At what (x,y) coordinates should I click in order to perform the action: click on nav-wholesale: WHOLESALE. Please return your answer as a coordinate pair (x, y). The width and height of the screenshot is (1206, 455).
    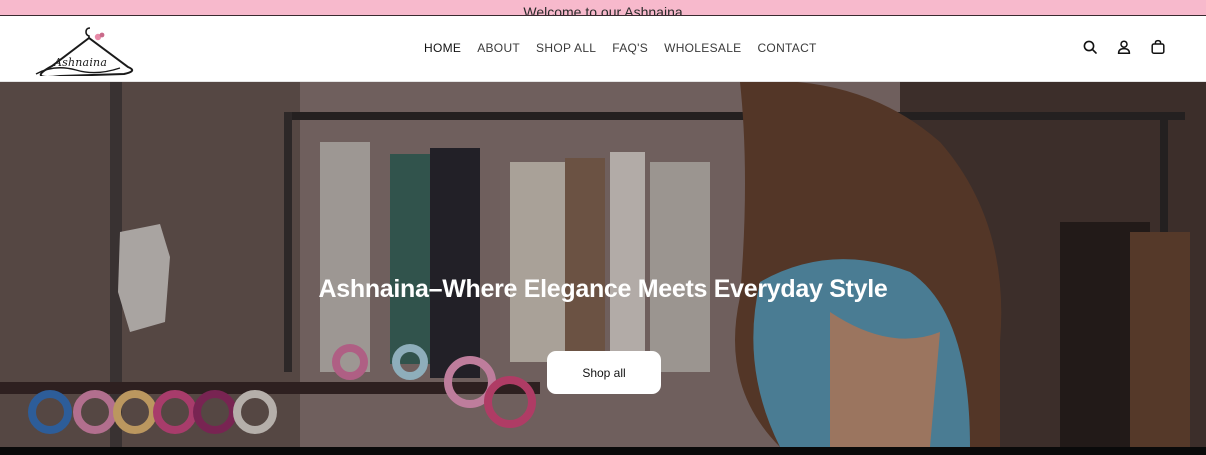
    Looking at the image, I should click on (702, 48).